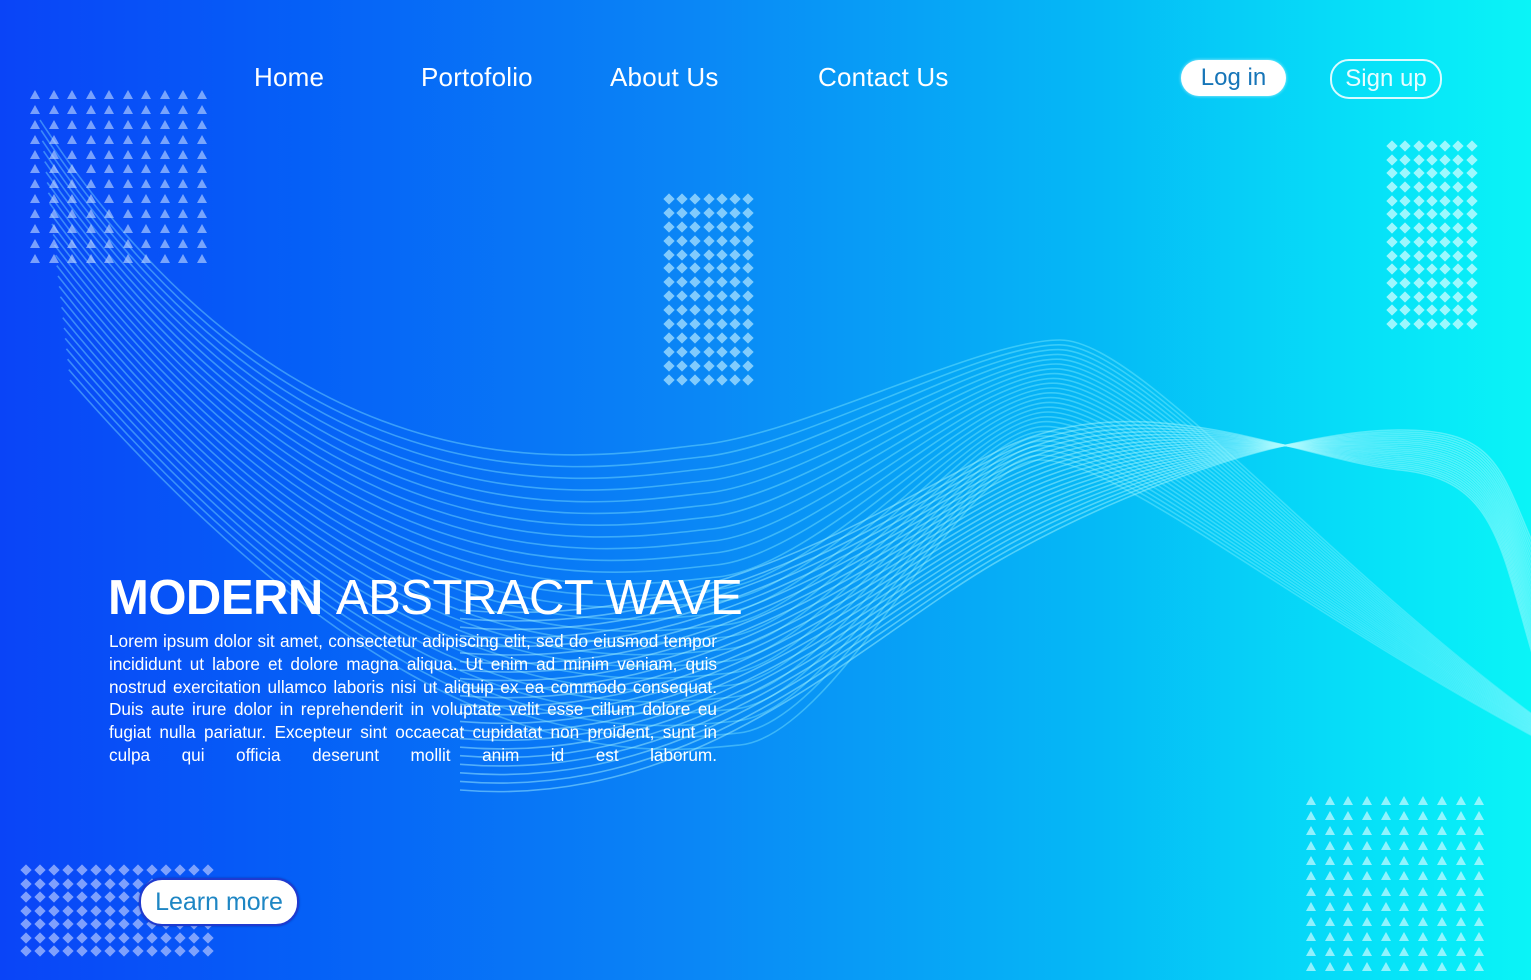 The image size is (1531, 980). I want to click on nav-home: Home, so click(289, 77).